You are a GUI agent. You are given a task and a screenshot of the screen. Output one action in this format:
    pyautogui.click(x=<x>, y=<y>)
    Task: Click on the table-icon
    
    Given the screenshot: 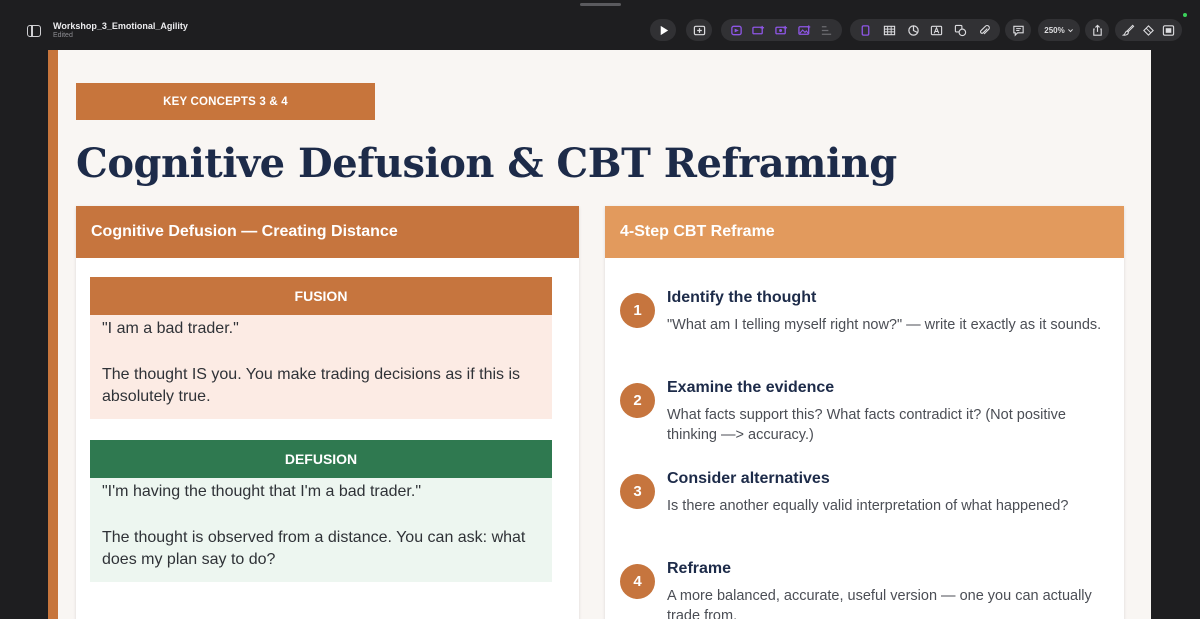 What is the action you would take?
    pyautogui.click(x=889, y=30)
    